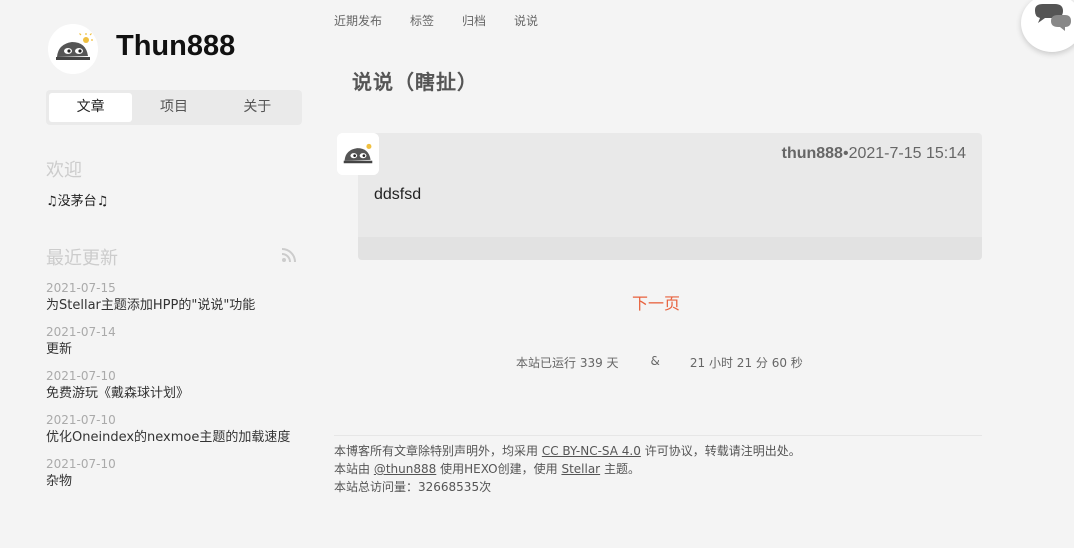  What do you see at coordinates (907, 153) in the screenshot?
I see `talk-time: 2021-7-15 15:14` at bounding box center [907, 153].